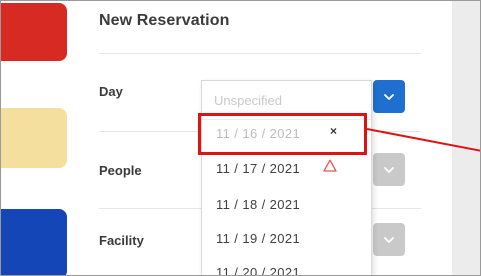 This screenshot has height=276, width=481. What do you see at coordinates (258, 270) in the screenshot?
I see `dropdown-option: 11 / 20 / 2021` at bounding box center [258, 270].